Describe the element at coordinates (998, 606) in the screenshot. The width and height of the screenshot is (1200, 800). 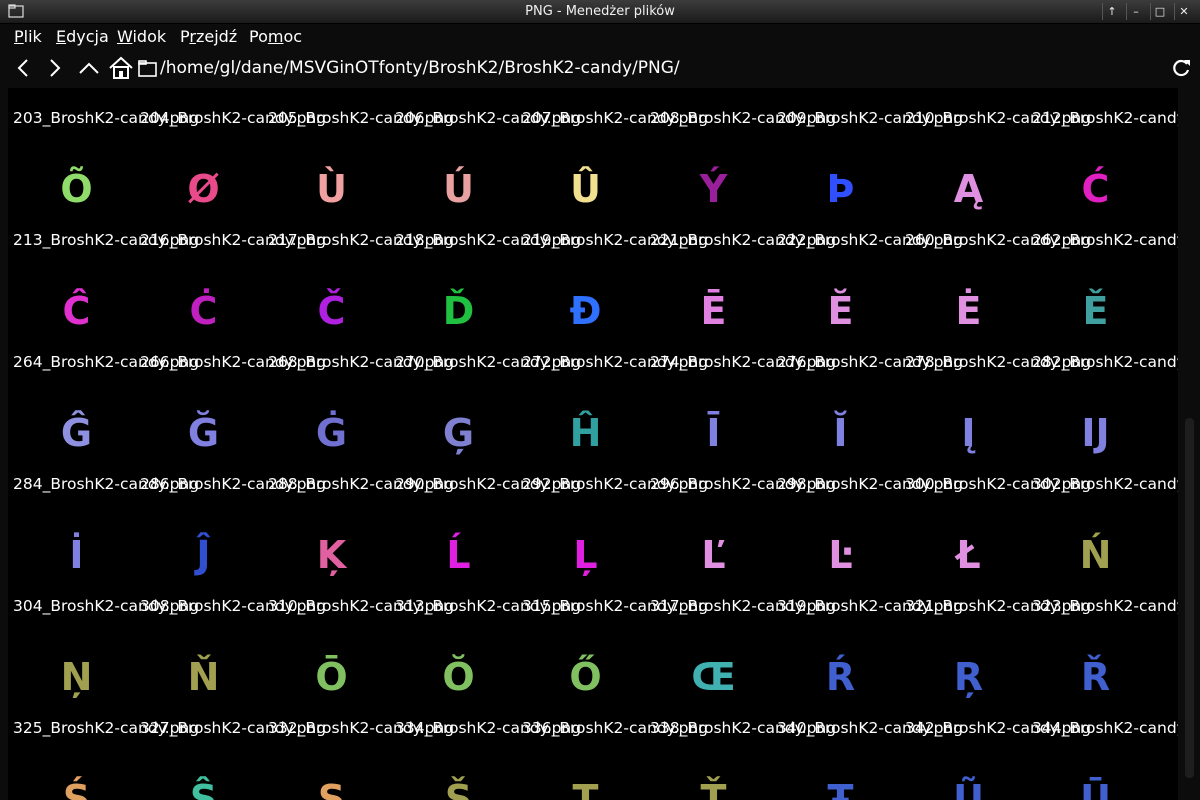
I see `file-item: 321_BroshK2-candy.png` at that location.